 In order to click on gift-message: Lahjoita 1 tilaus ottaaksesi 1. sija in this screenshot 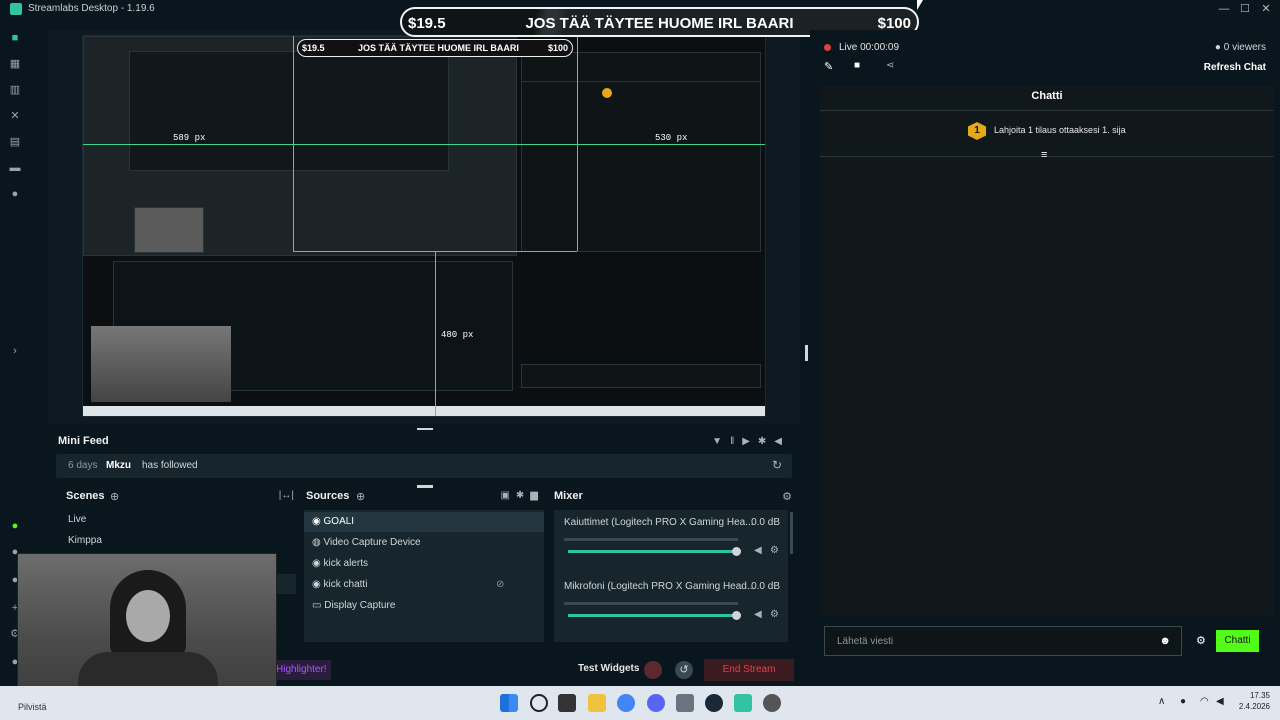, I will do `click(1060, 130)`.